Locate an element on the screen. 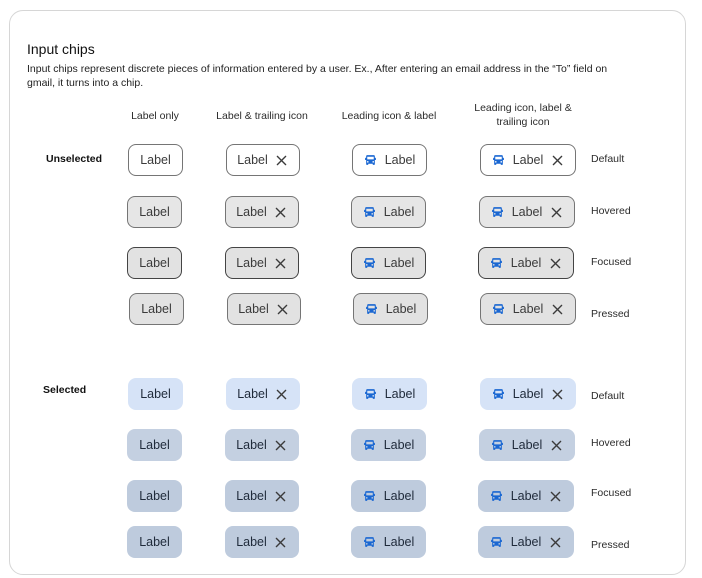 The width and height of the screenshot is (702, 578). chip-unselected-default-label-trailing: Label is located at coordinates (263, 160).